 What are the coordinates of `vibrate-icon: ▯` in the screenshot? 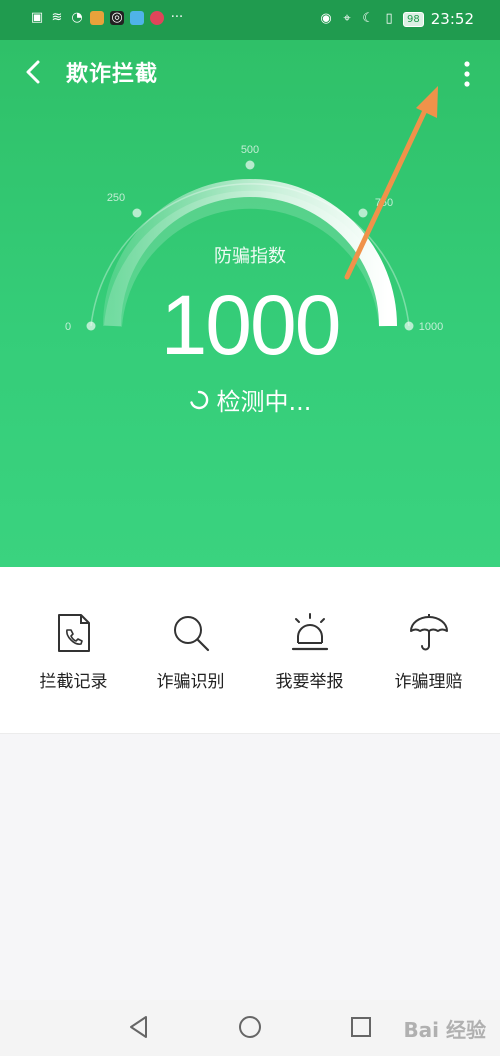 It's located at (389, 18).